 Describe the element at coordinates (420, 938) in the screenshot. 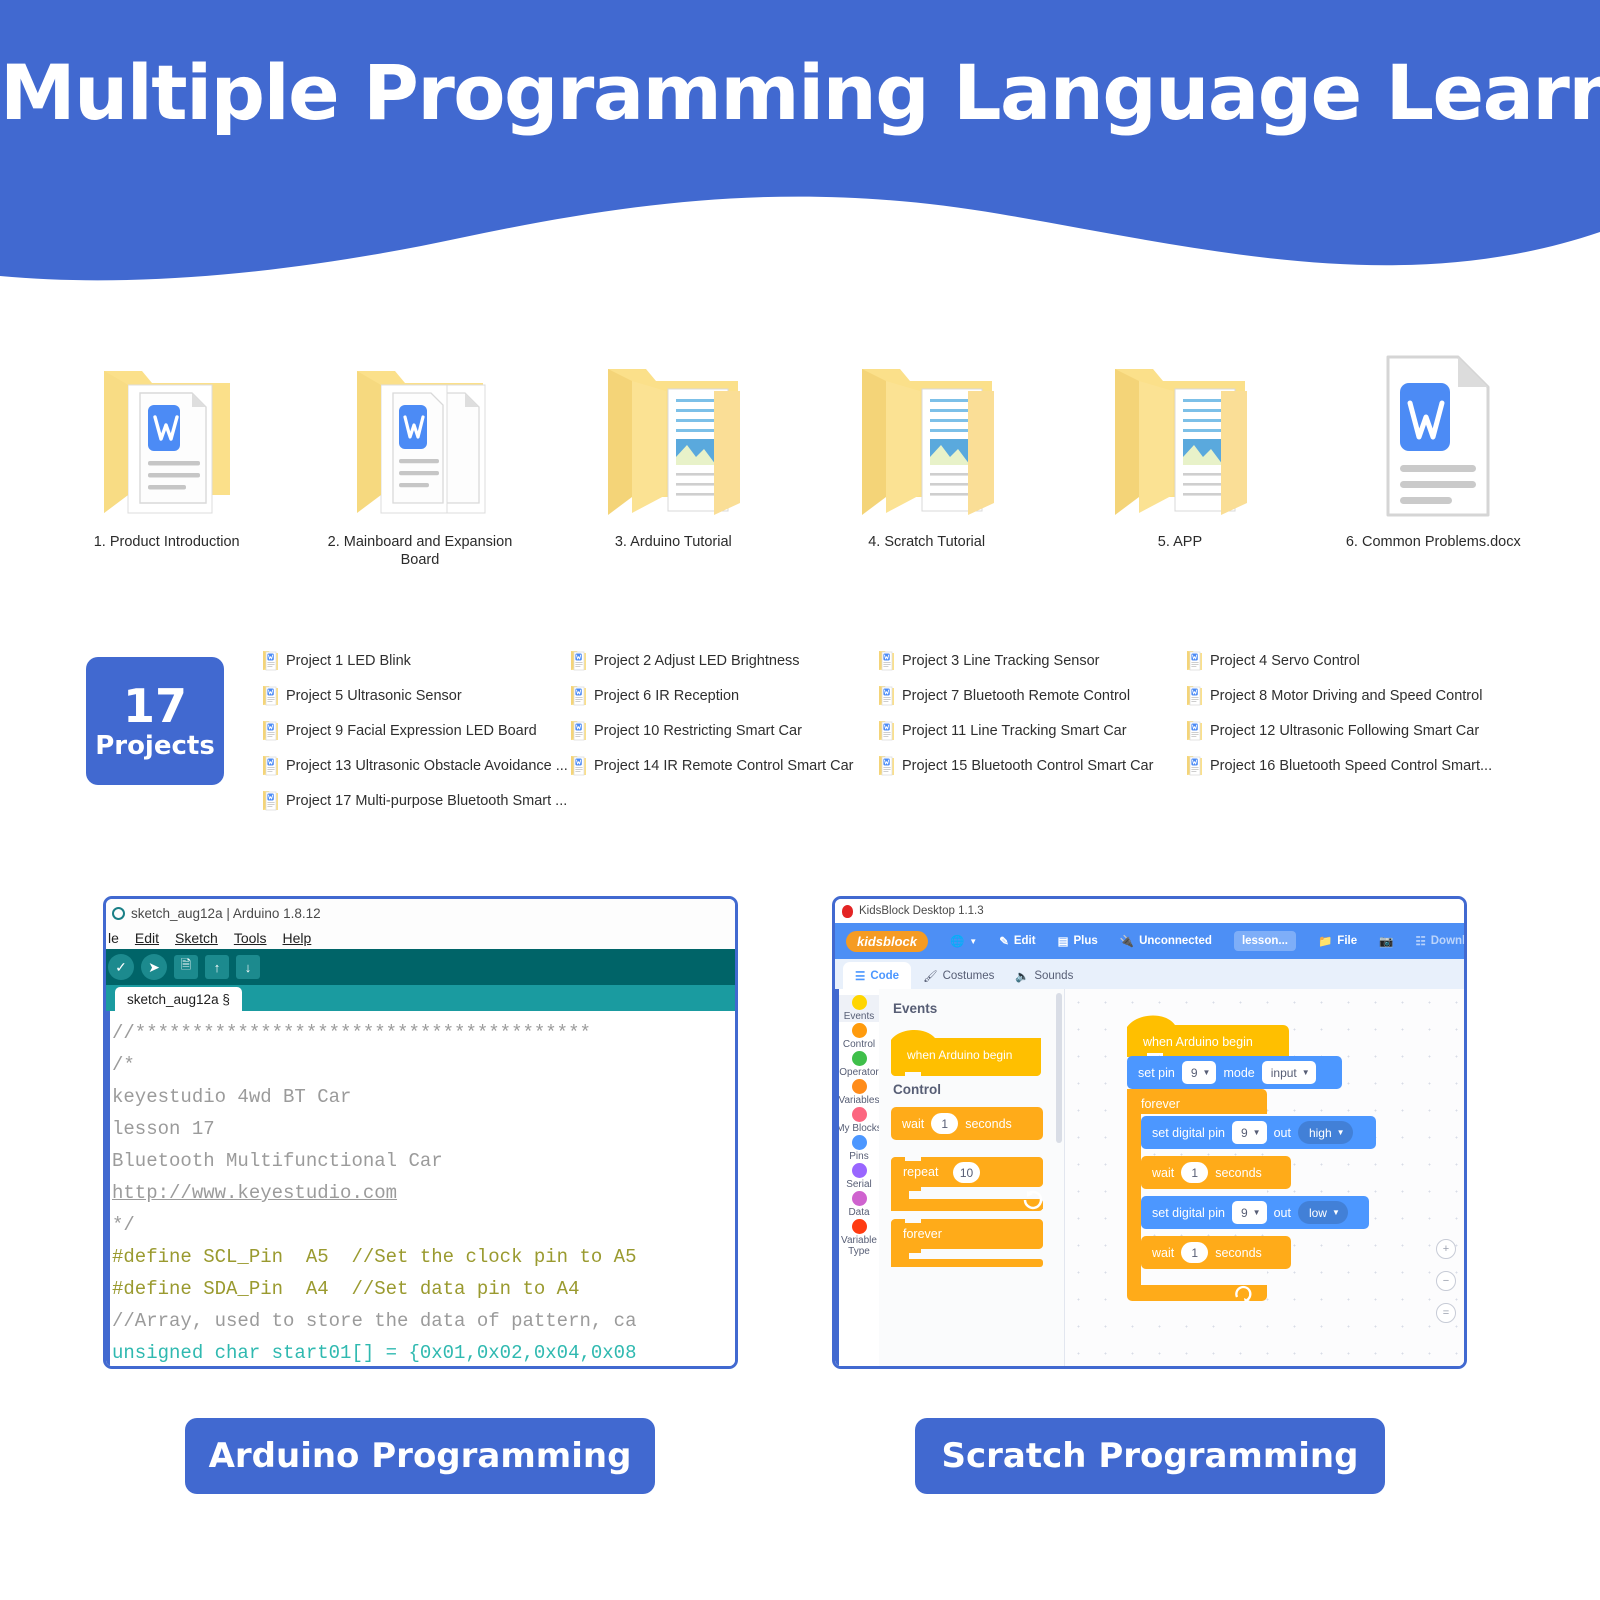

I see `arduino-menubar: le Edit Sketch Tools Help` at that location.